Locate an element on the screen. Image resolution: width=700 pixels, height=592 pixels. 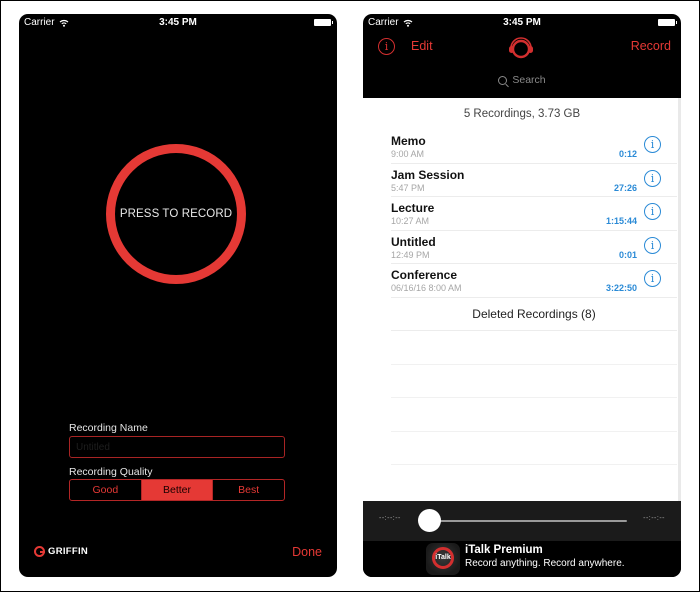
edit-button: Edit is located at coordinates (422, 46).